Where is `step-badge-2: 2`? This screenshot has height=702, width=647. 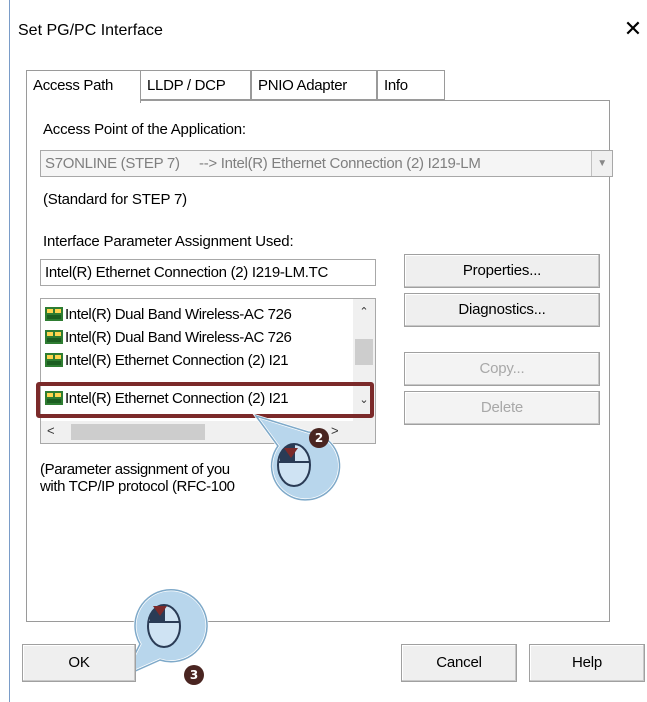 step-badge-2: 2 is located at coordinates (319, 438).